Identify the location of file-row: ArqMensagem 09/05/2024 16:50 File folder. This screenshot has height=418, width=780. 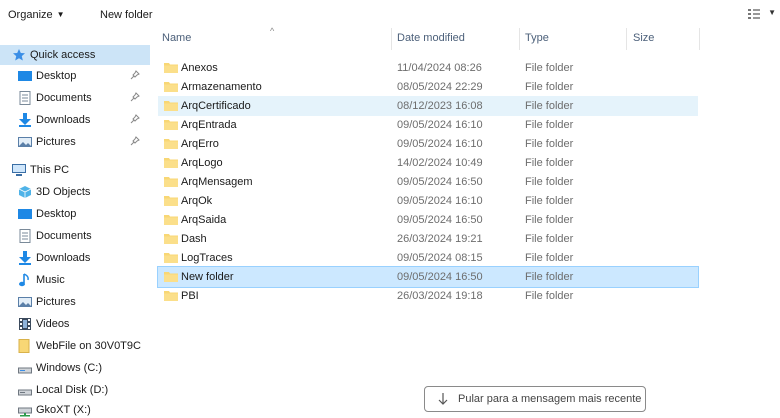
(428, 182).